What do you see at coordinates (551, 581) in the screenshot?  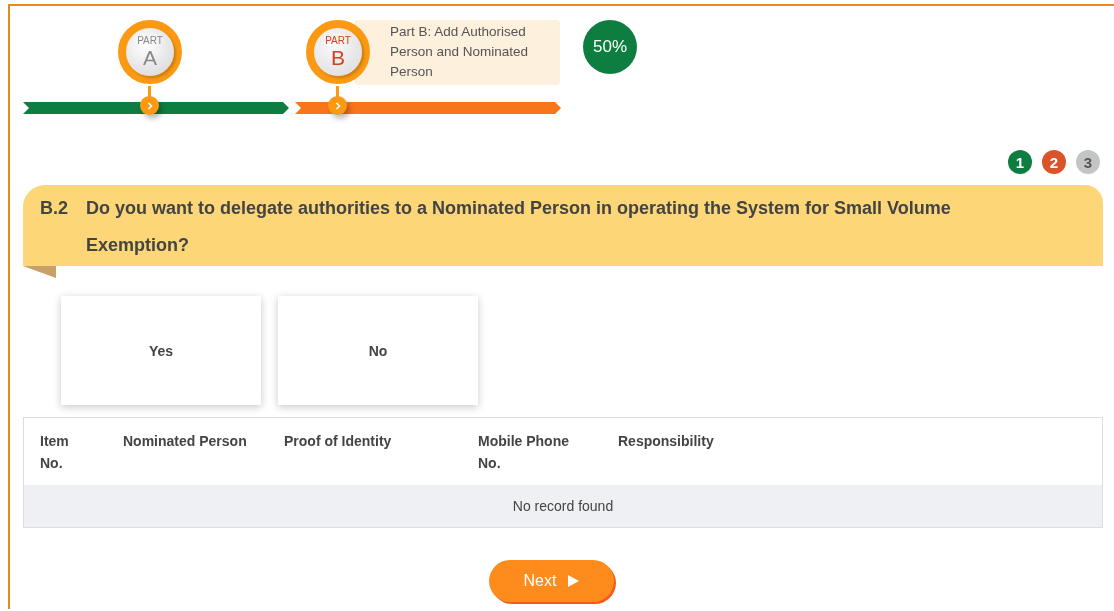 I see `next-button: Next` at bounding box center [551, 581].